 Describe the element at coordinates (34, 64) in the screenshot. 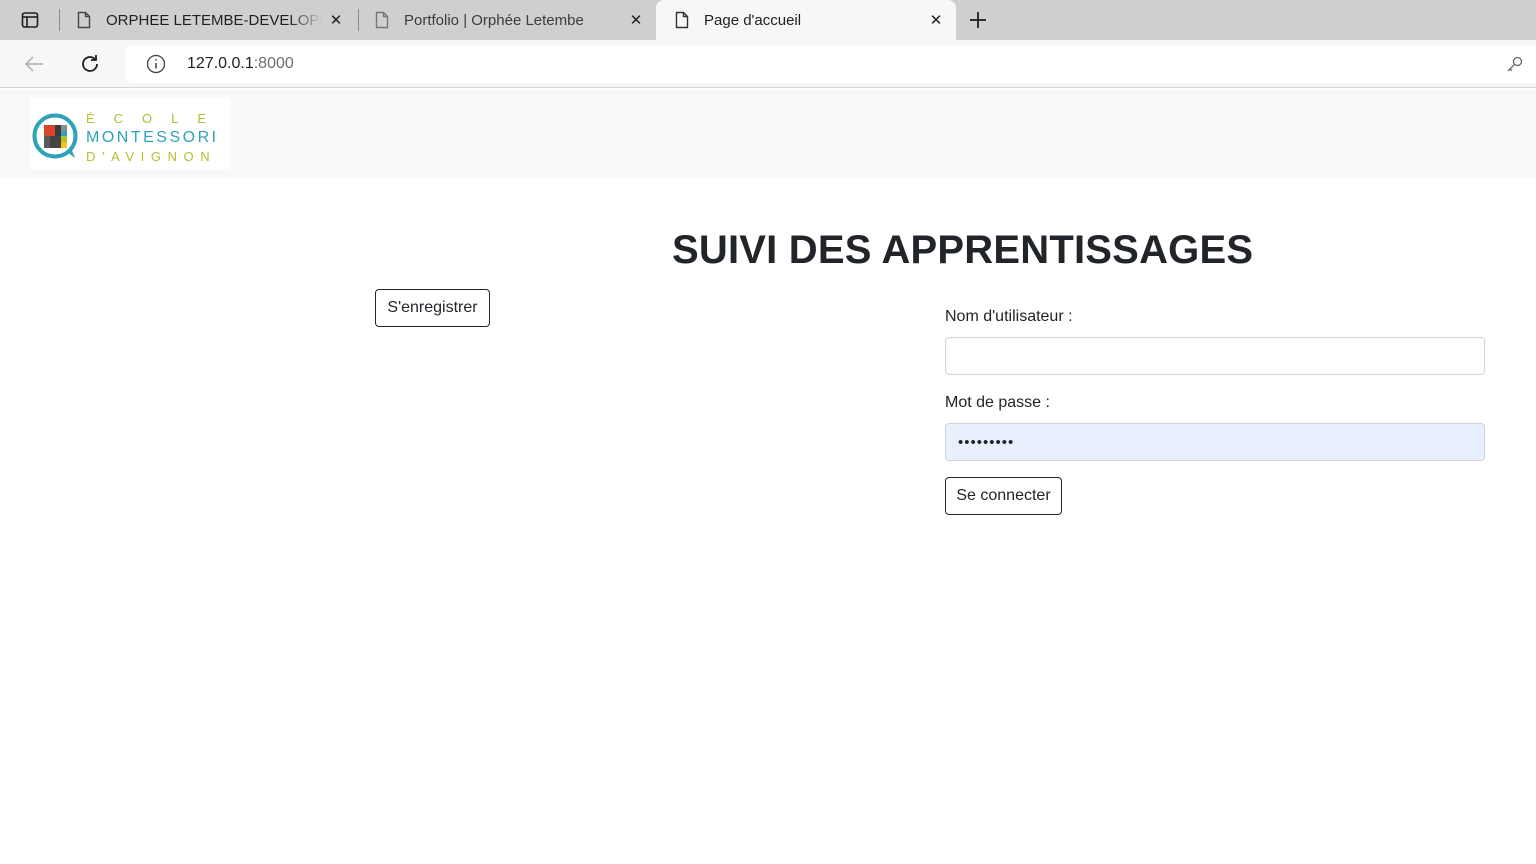

I see `back-arrow-icon` at that location.